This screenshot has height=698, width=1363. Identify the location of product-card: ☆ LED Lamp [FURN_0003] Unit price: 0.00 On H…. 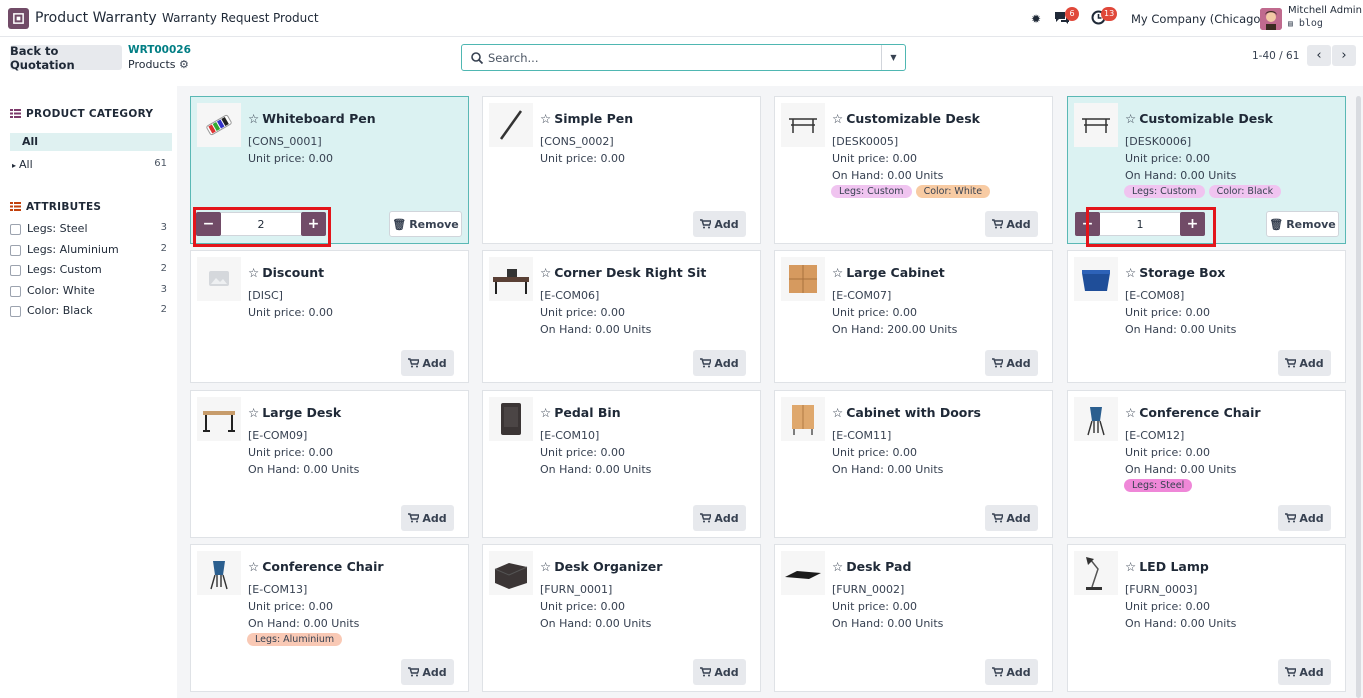
(1206, 618).